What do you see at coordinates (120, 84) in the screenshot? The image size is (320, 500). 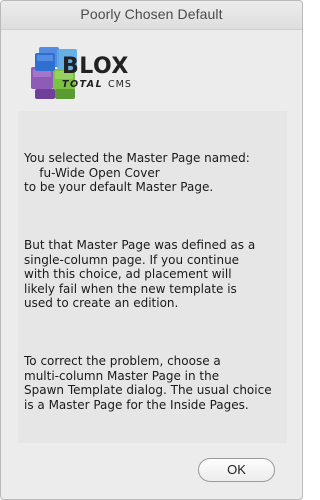 I see `brand-tagline-cms: CMS` at bounding box center [120, 84].